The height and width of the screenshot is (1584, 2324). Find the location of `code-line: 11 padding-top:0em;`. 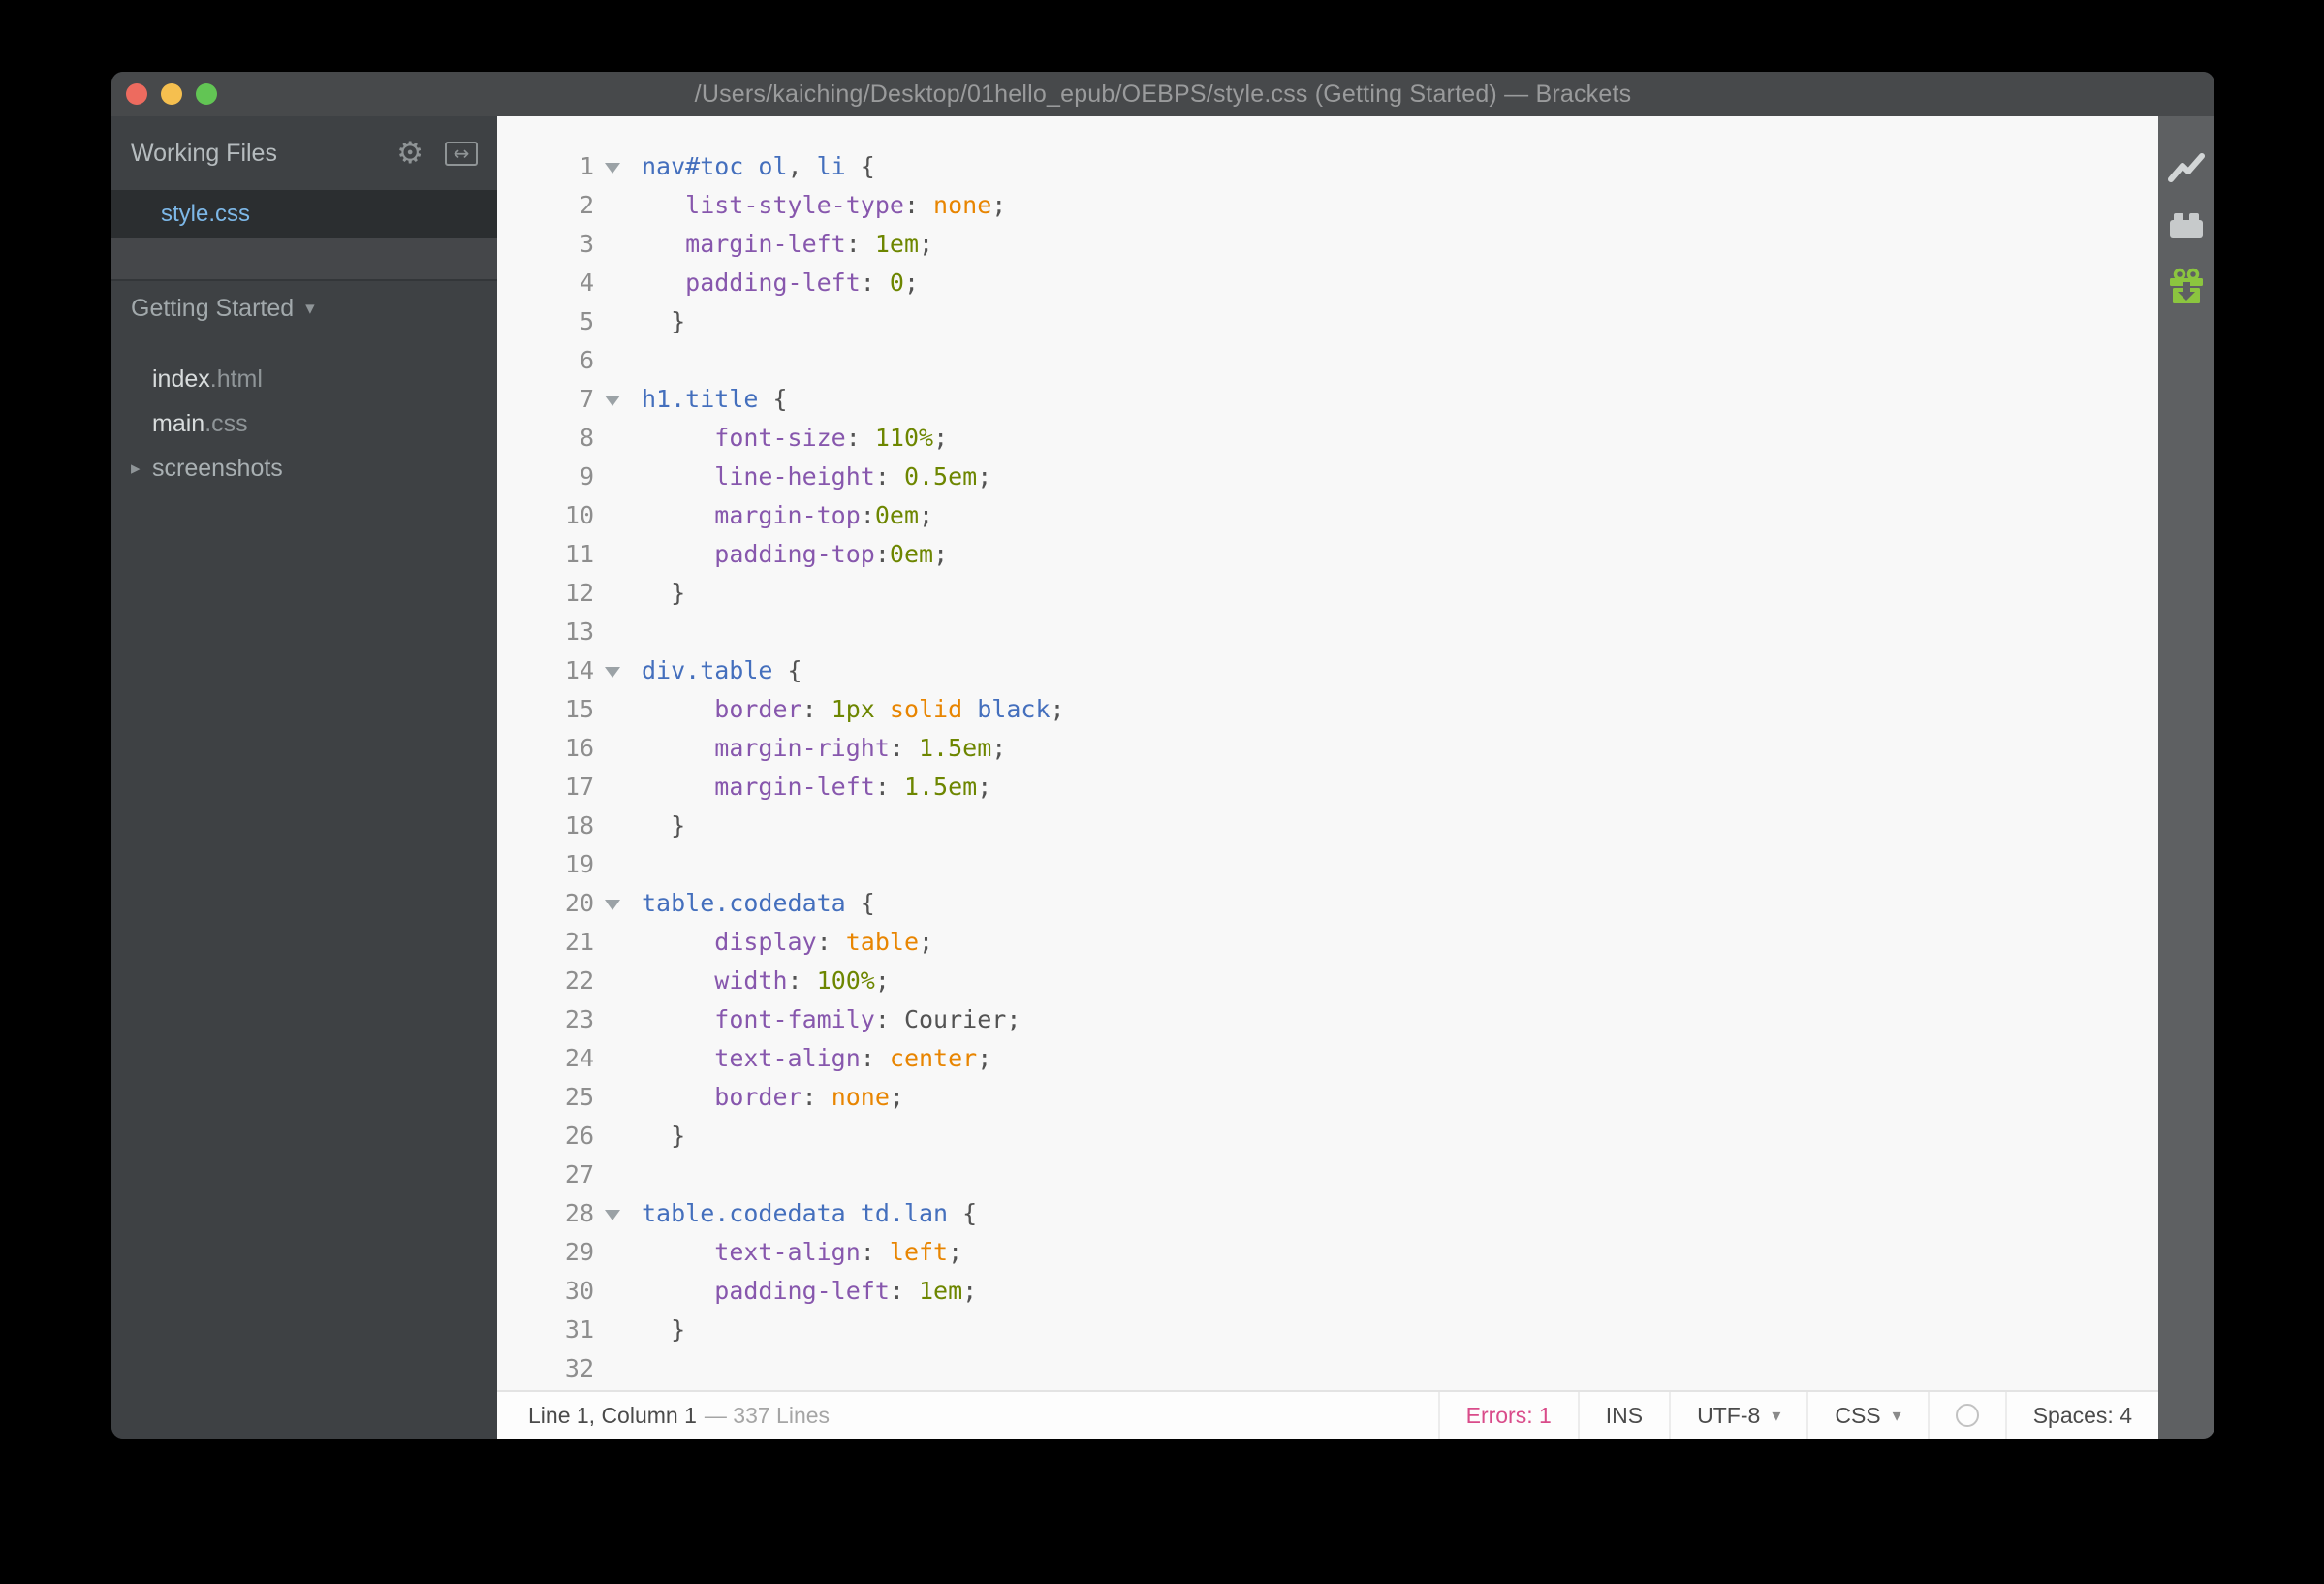

code-line: 11 padding-top:0em; is located at coordinates (1328, 554).